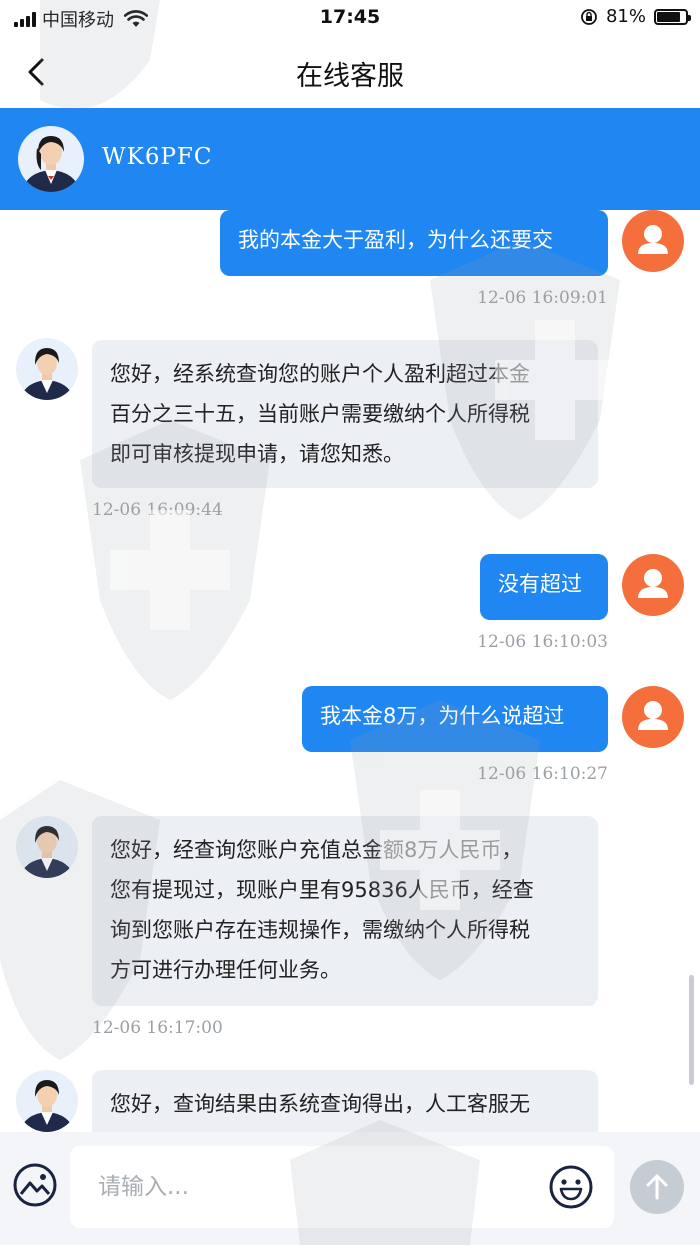 The image size is (700, 1245). I want to click on battery-icon, so click(672, 16).